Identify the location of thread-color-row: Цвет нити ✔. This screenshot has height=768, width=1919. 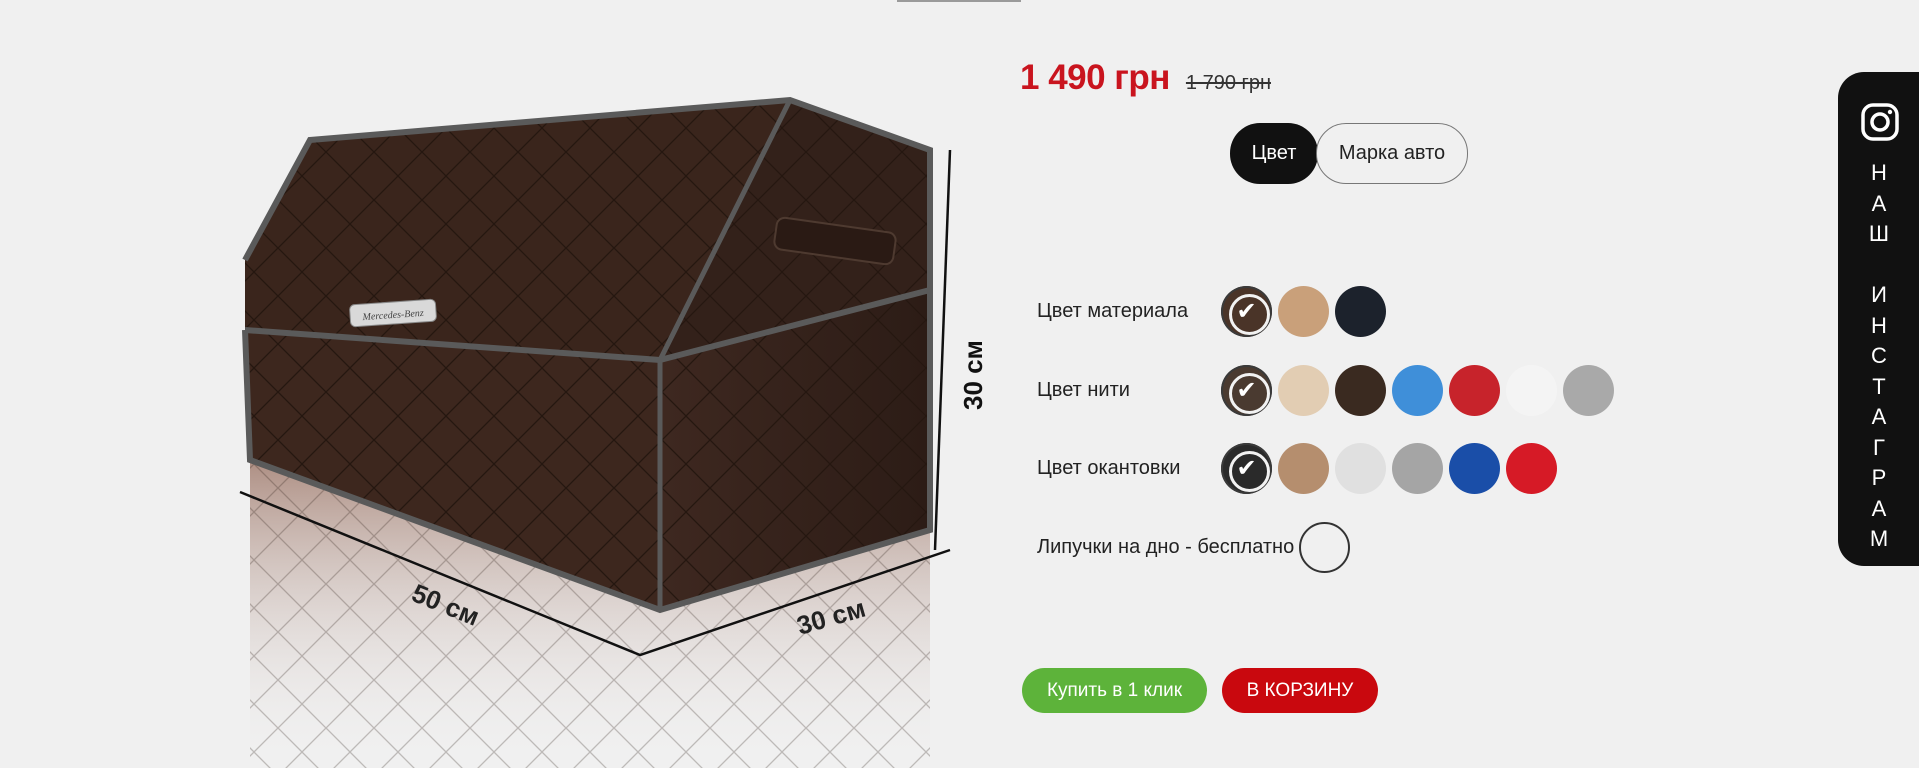
(1325, 390).